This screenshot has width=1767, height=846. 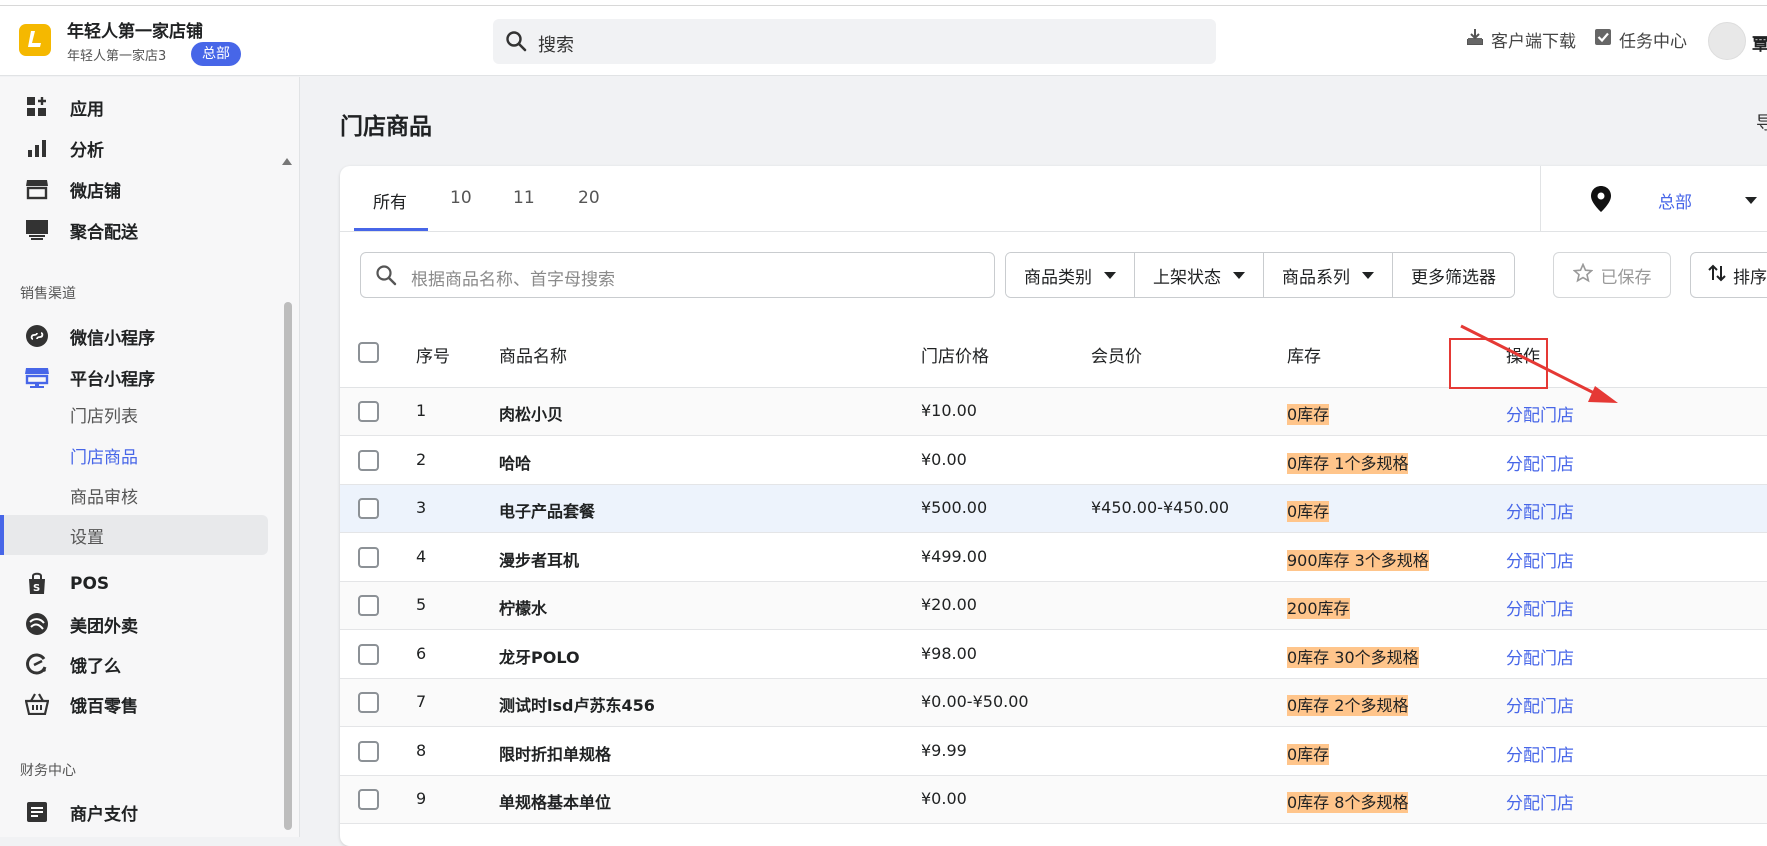 I want to click on filter-listing-status-button: 上架状态, so click(x=1199, y=275).